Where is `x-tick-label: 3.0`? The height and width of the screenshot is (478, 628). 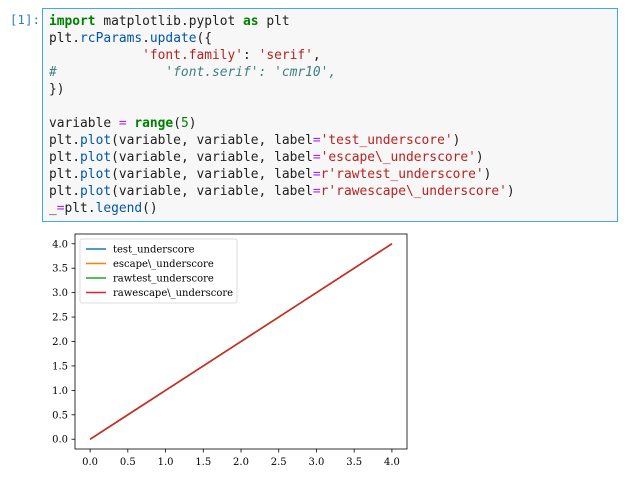 x-tick-label: 3.0 is located at coordinates (317, 462).